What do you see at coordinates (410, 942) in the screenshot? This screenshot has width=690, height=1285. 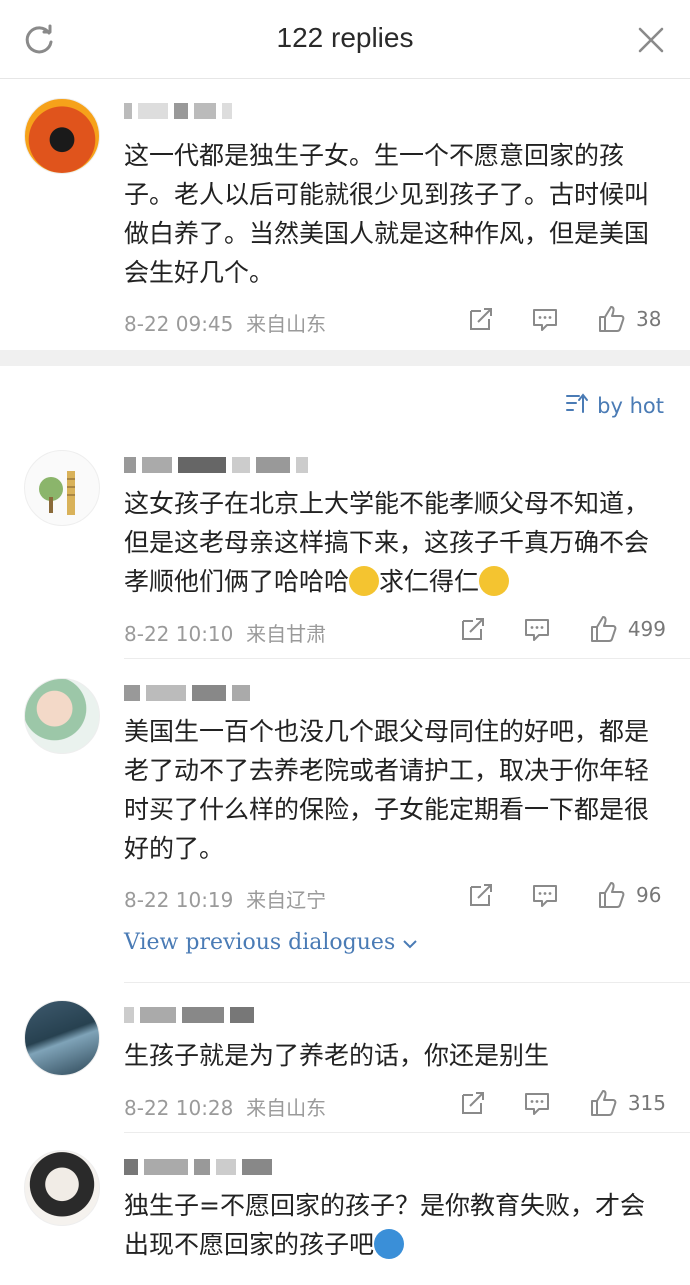 I see `chevron-down-icon` at bounding box center [410, 942].